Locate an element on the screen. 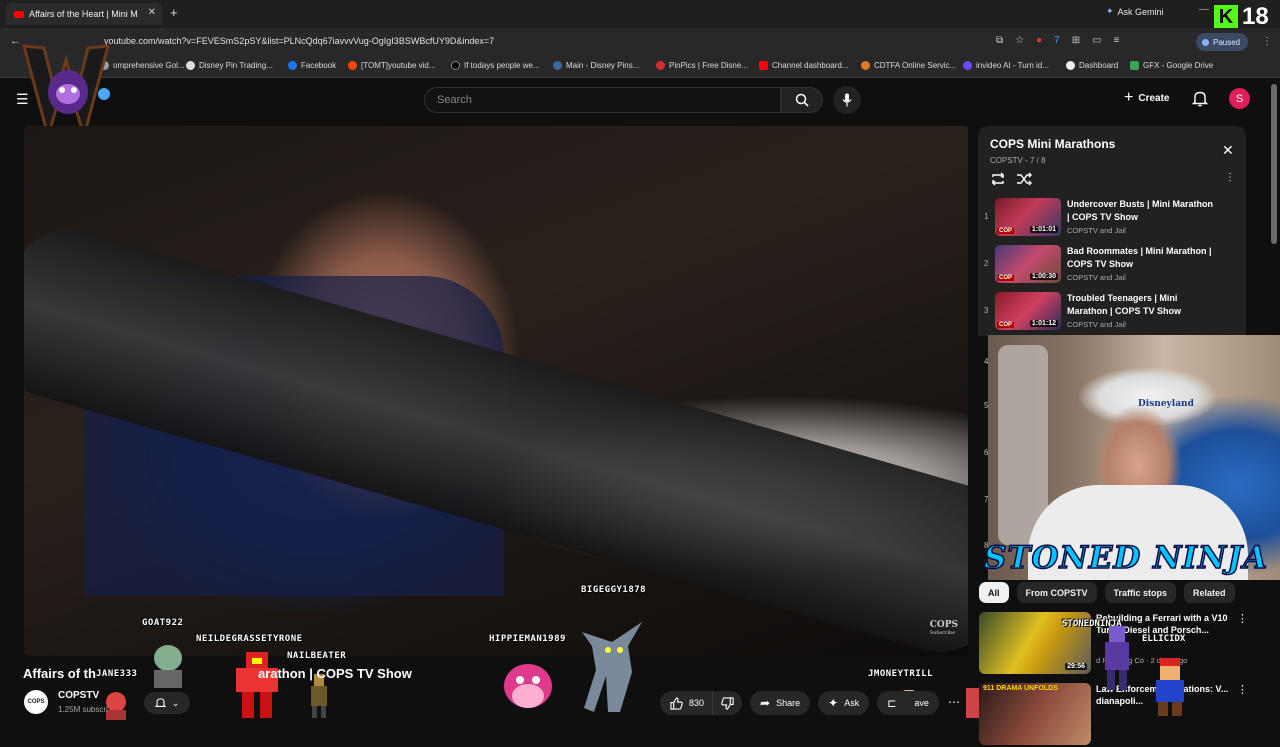 Image resolution: width=1280 pixels, height=747 pixels. pixel-sprite-heart-creature is located at coordinates (528, 686).